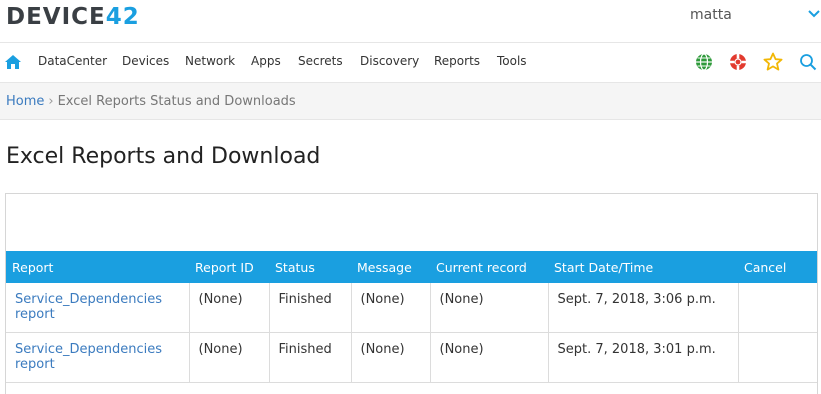 The image size is (821, 394). Describe the element at coordinates (410, 101) in the screenshot. I see `breadcrumb-bar: Home › Excel Reports Status and Downloads` at that location.